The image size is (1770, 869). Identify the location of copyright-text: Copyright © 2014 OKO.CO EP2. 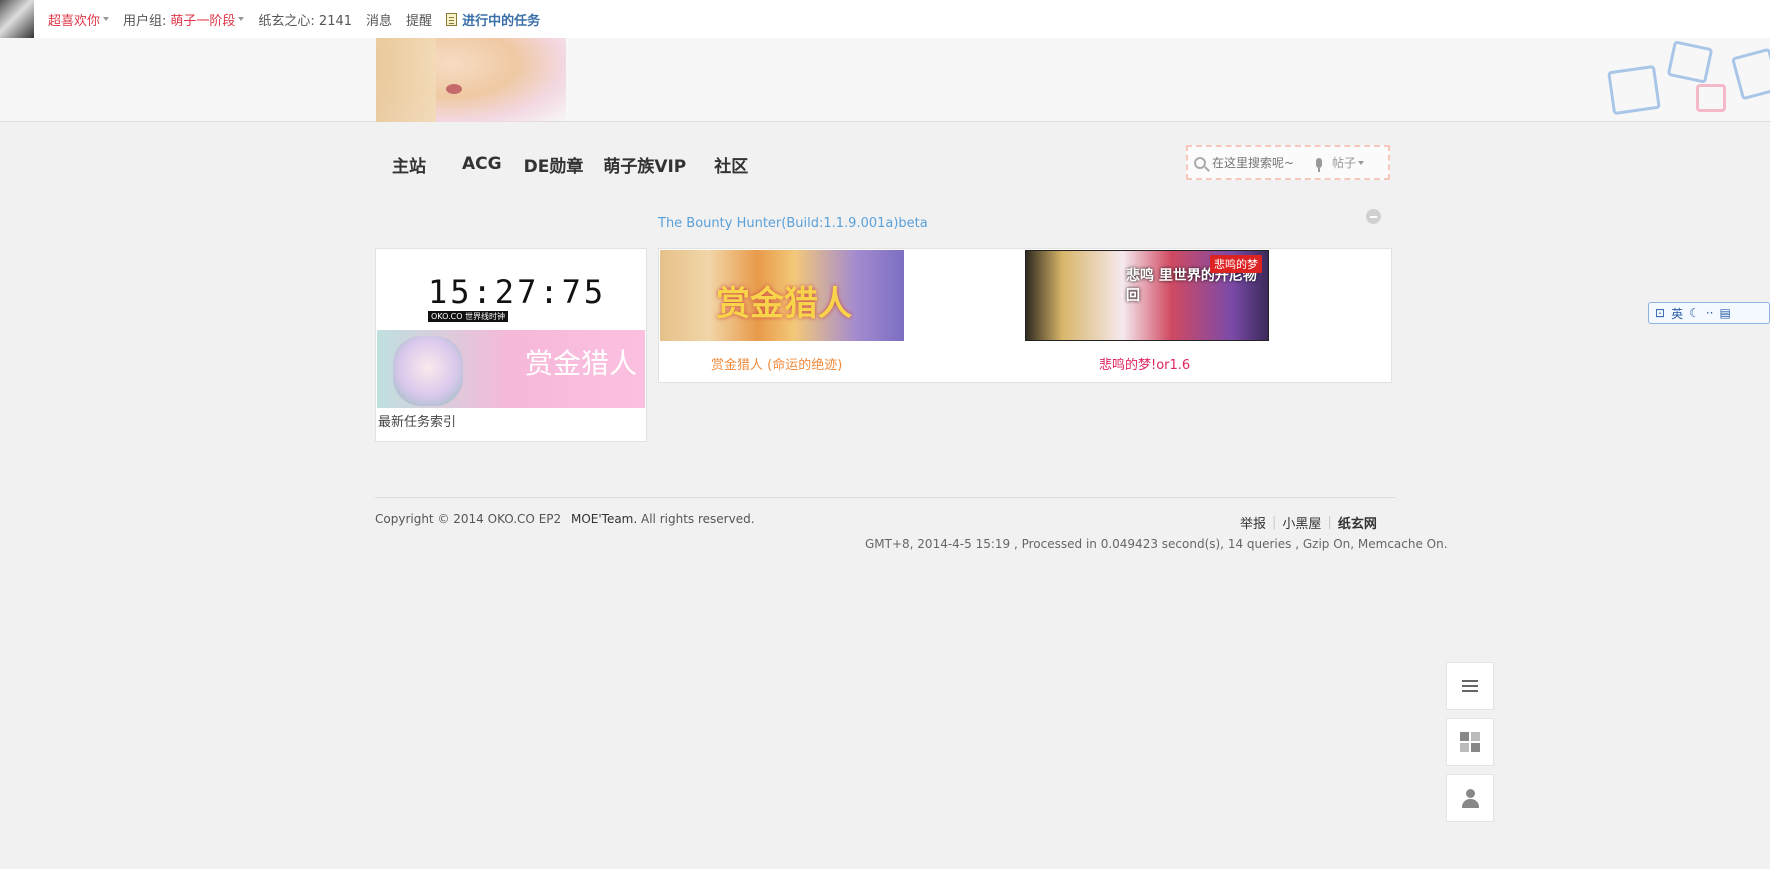
(468, 519).